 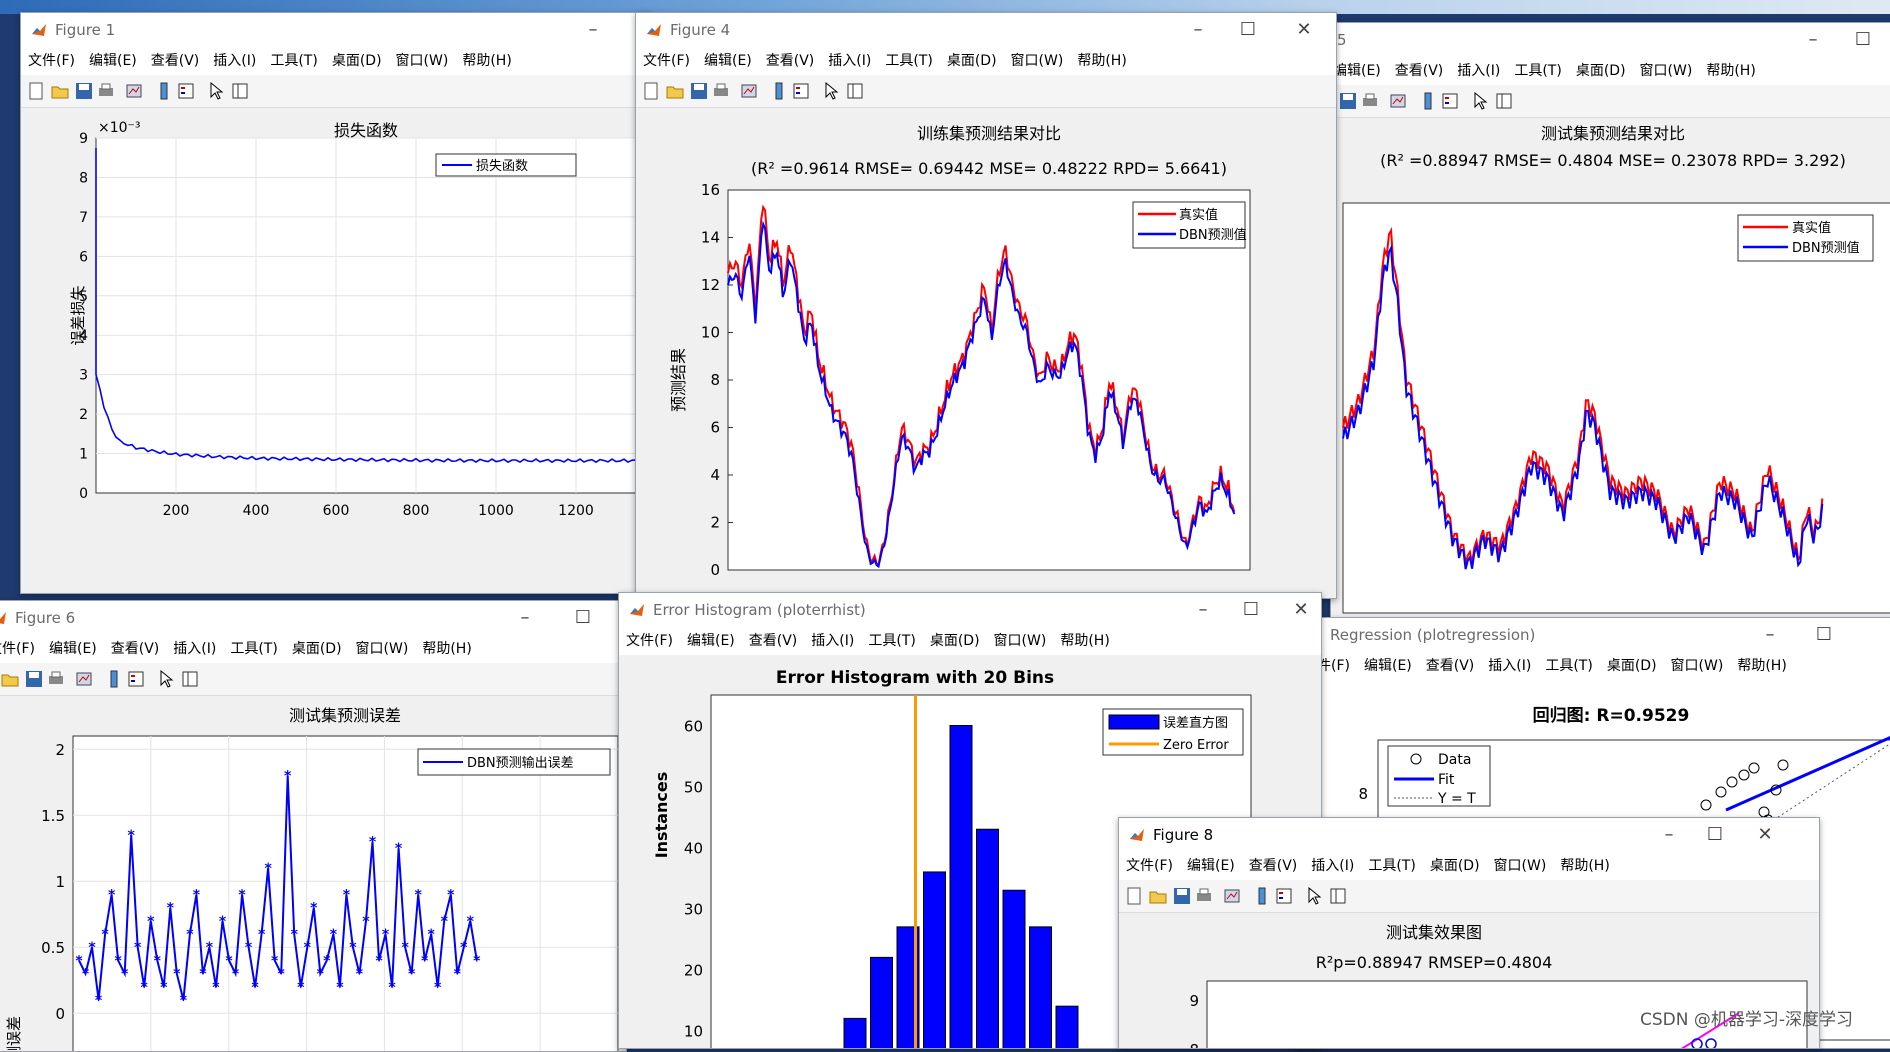 I want to click on title-bar: Regression (plotregression) – ☐, so click(x=1593, y=635).